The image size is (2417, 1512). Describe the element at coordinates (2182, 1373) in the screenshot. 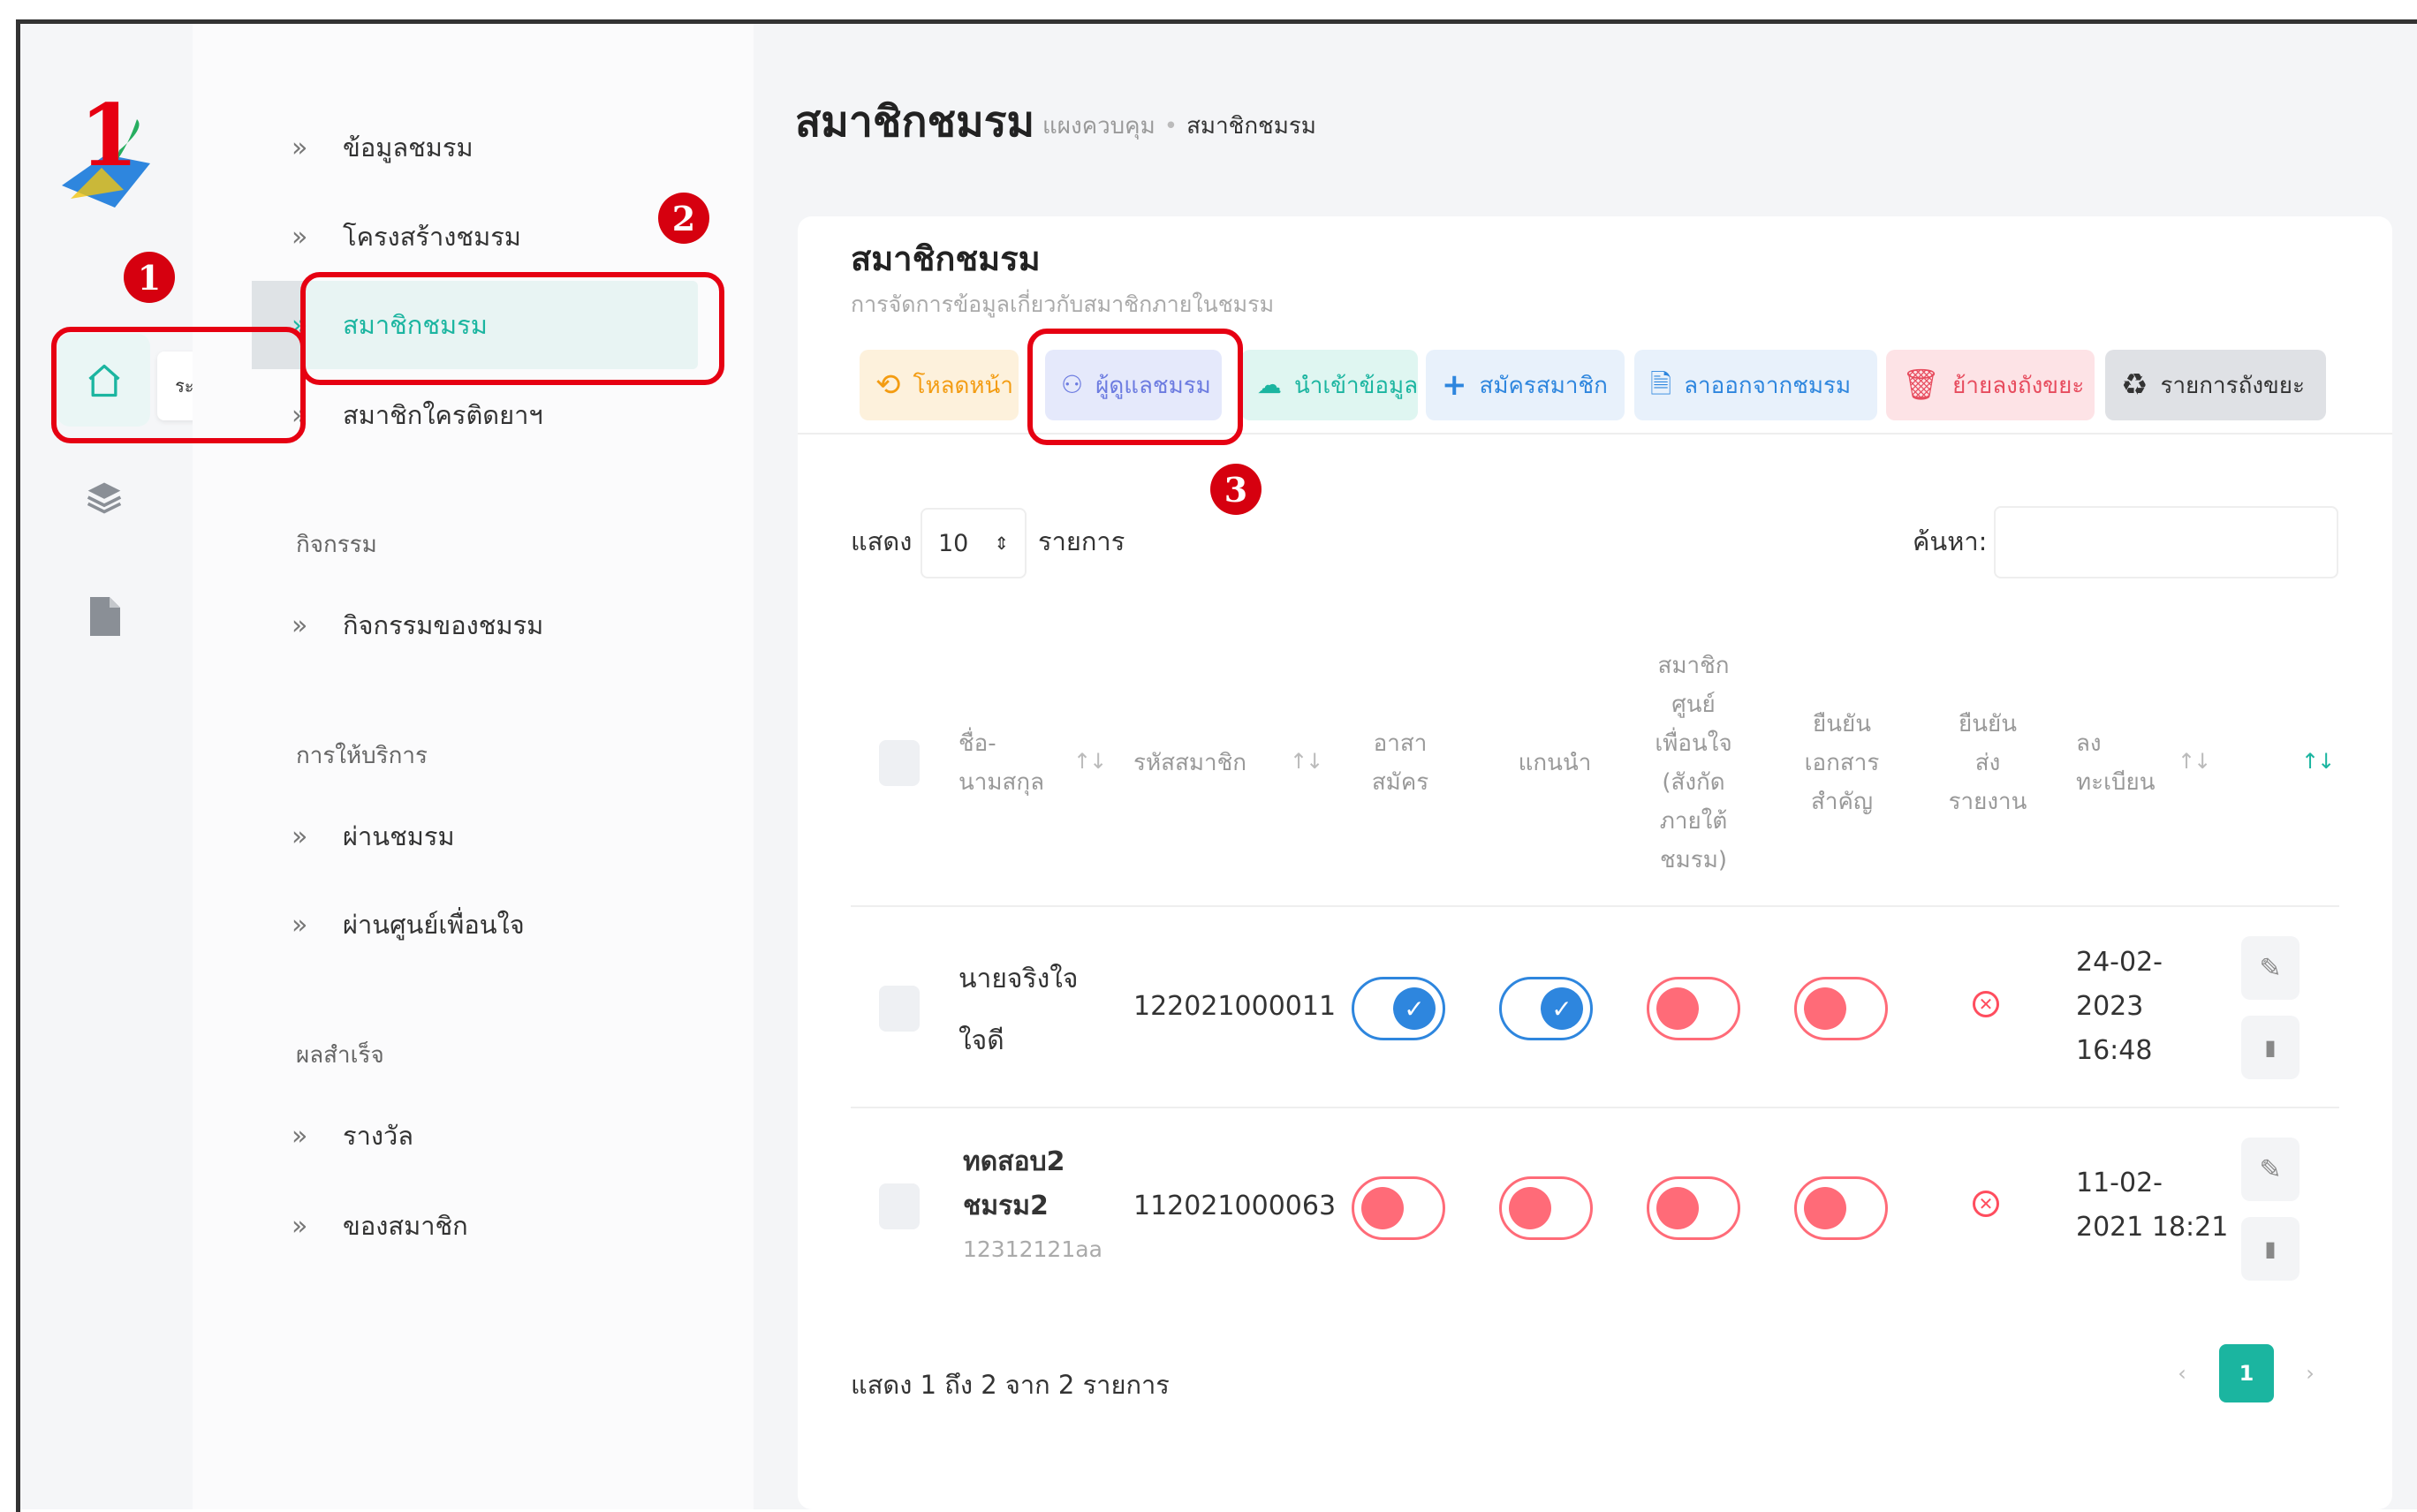

I see `pagination-prev: ‹` at that location.